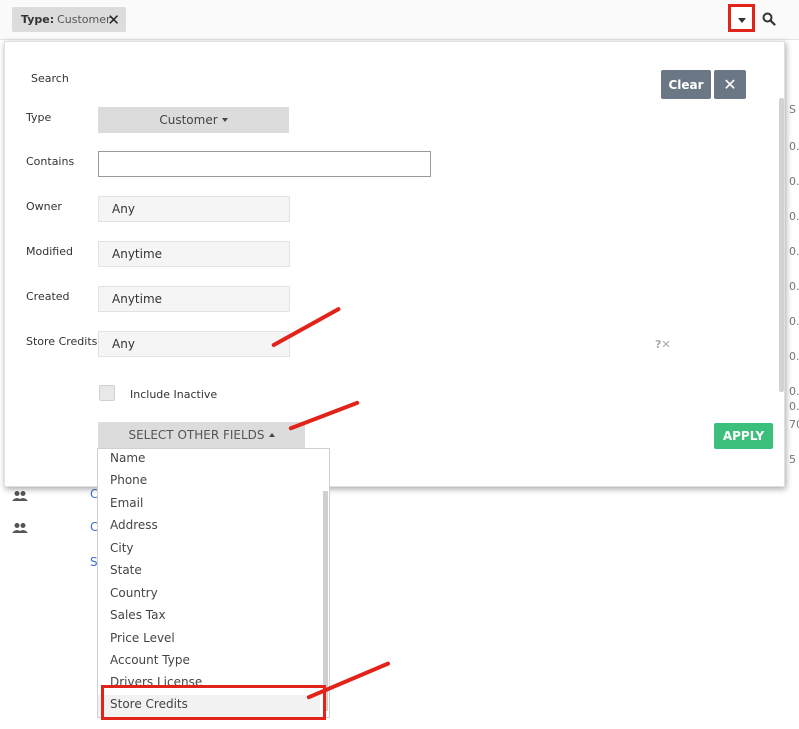 The height and width of the screenshot is (729, 799). Describe the element at coordinates (209, 640) in the screenshot. I see `dropdown-item-price-level: Price Level` at that location.